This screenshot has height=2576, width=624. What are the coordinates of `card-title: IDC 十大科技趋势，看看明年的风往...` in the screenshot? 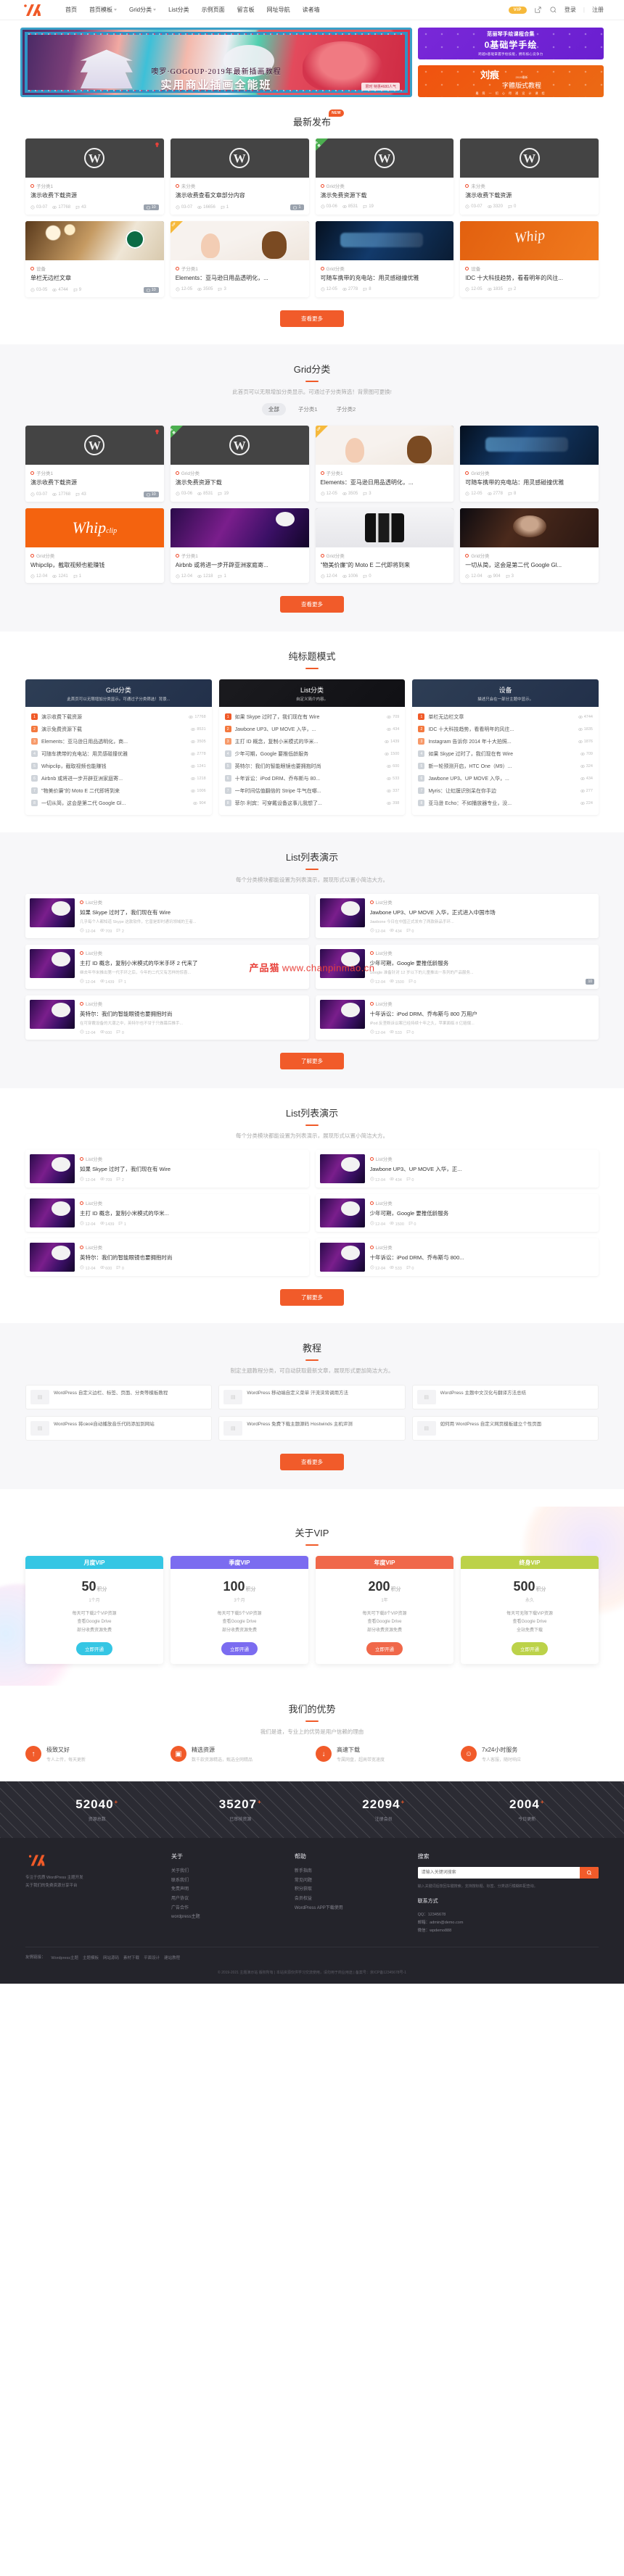 It's located at (529, 279).